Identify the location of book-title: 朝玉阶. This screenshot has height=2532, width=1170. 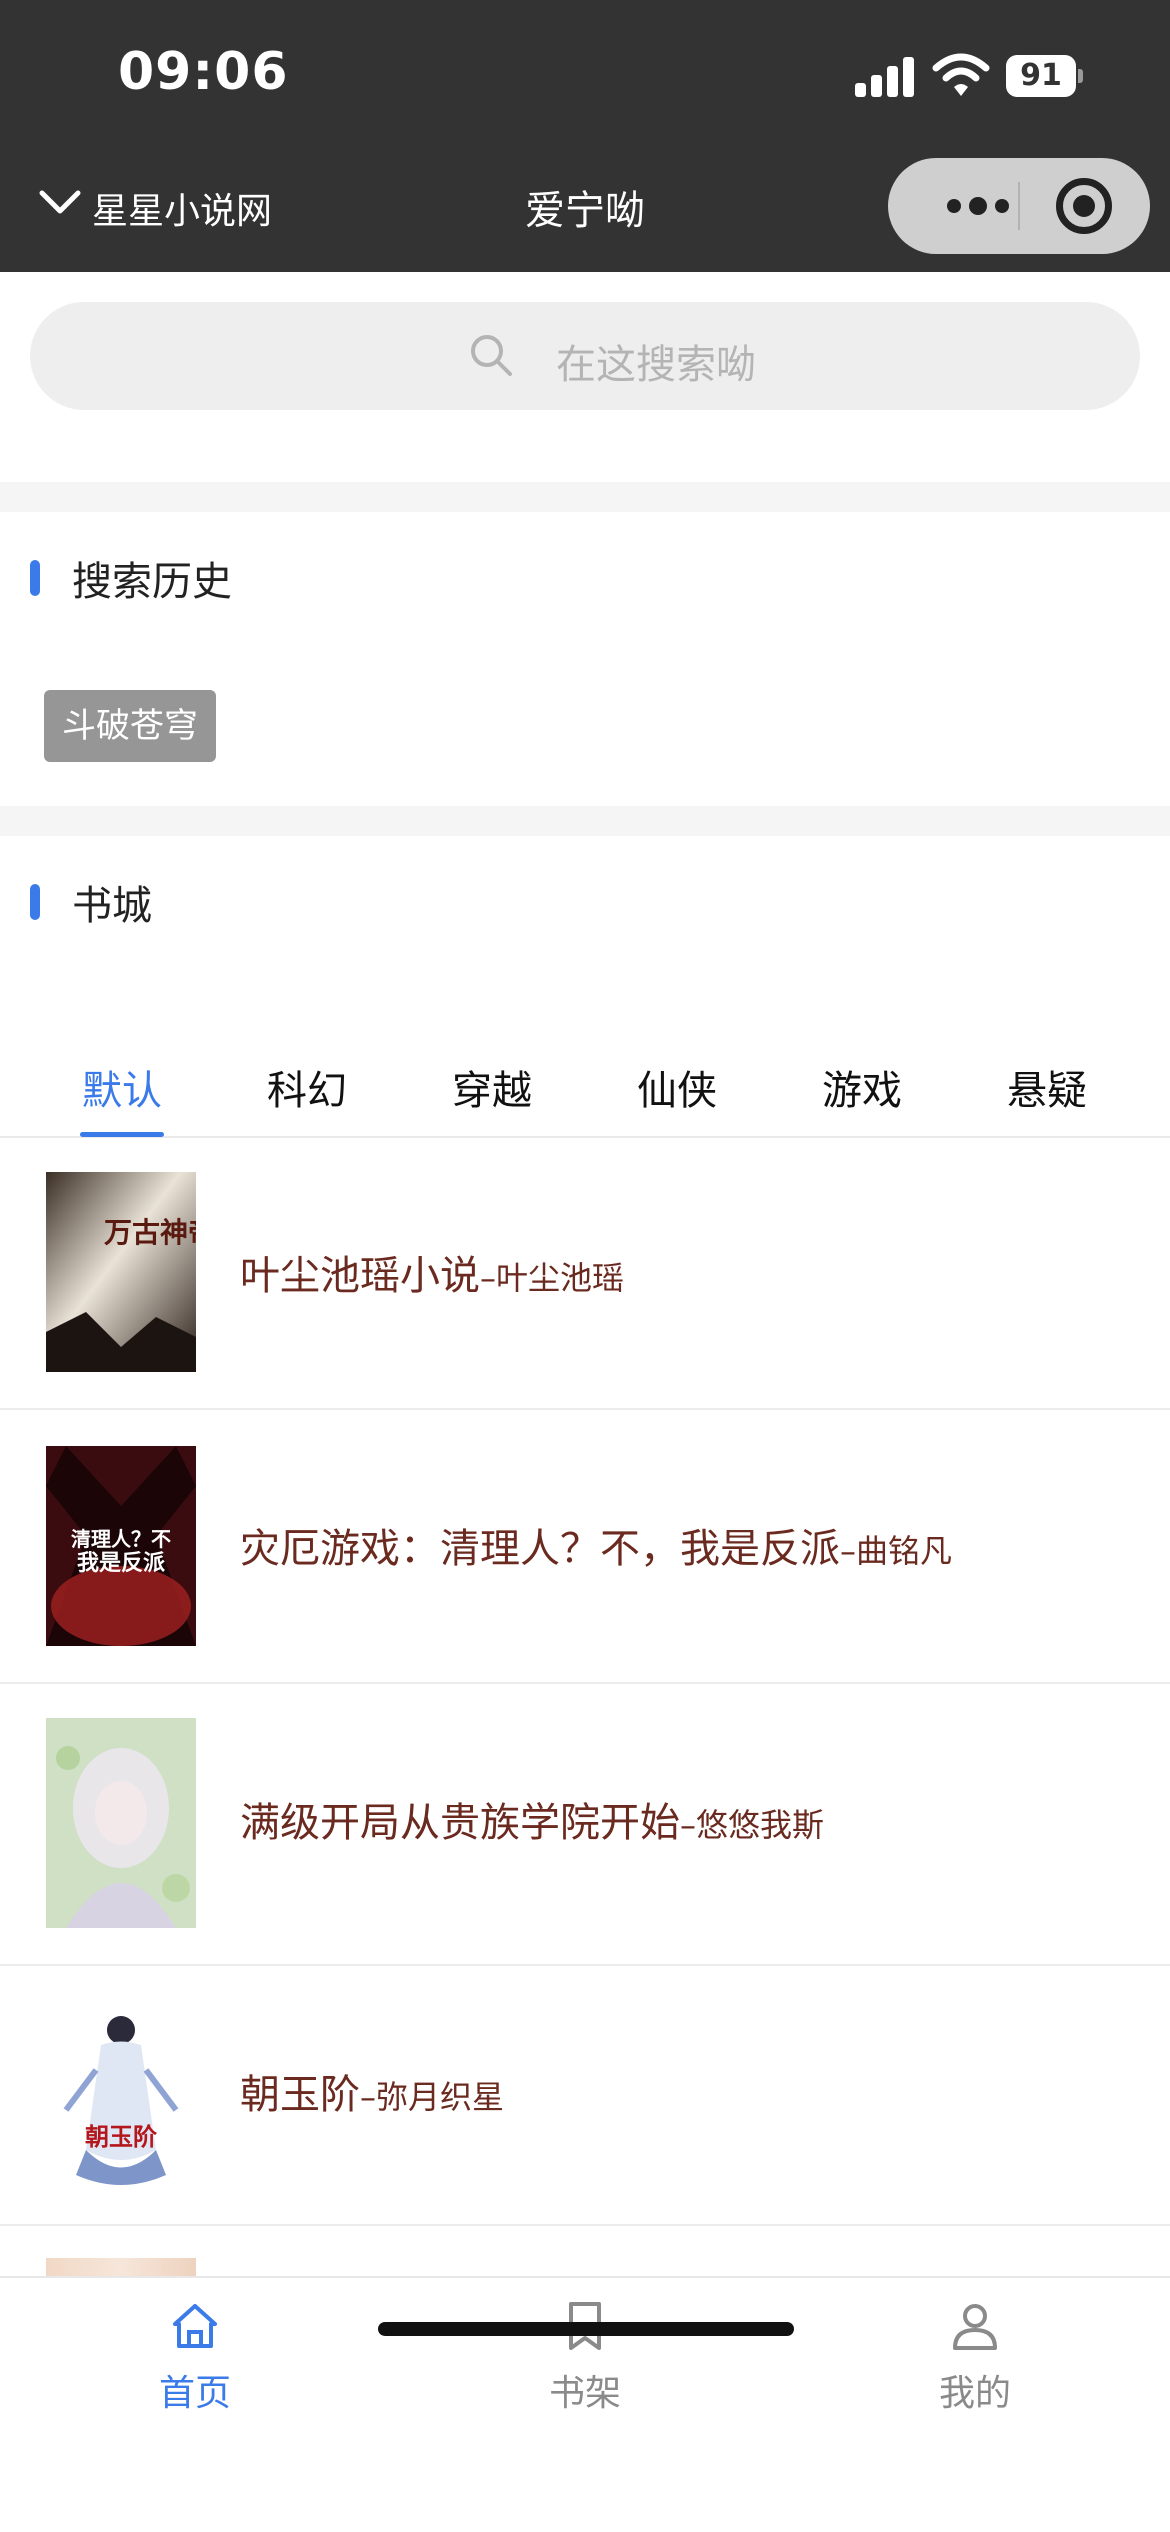
(300, 2095).